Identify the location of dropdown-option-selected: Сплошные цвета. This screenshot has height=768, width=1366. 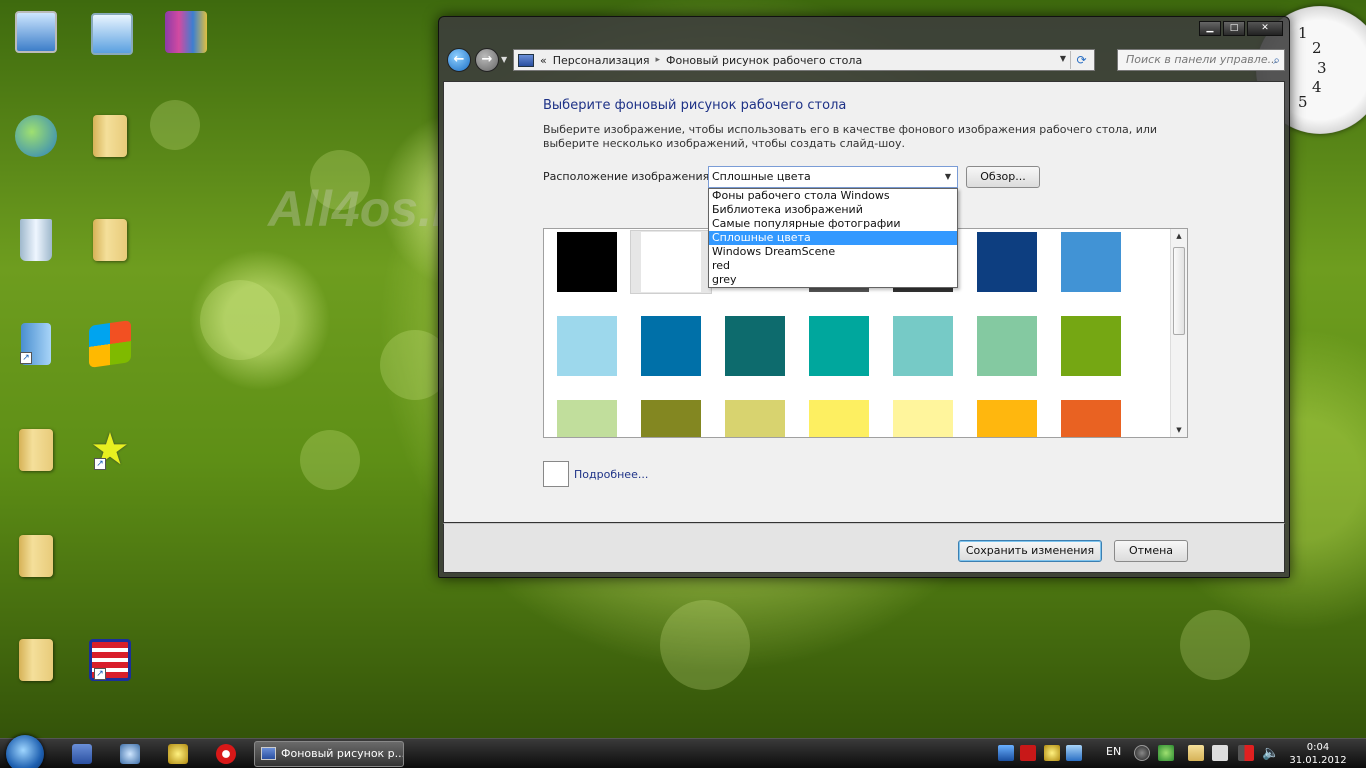
(833, 238).